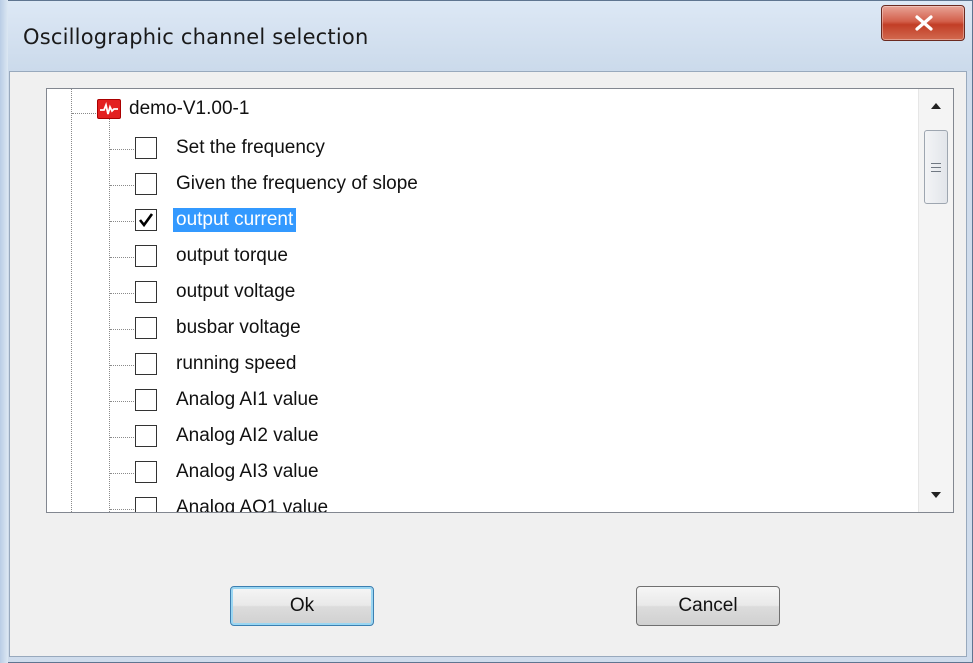 The width and height of the screenshot is (973, 663). What do you see at coordinates (482, 437) in the screenshot?
I see `tree-item: Analog AI2 value` at bounding box center [482, 437].